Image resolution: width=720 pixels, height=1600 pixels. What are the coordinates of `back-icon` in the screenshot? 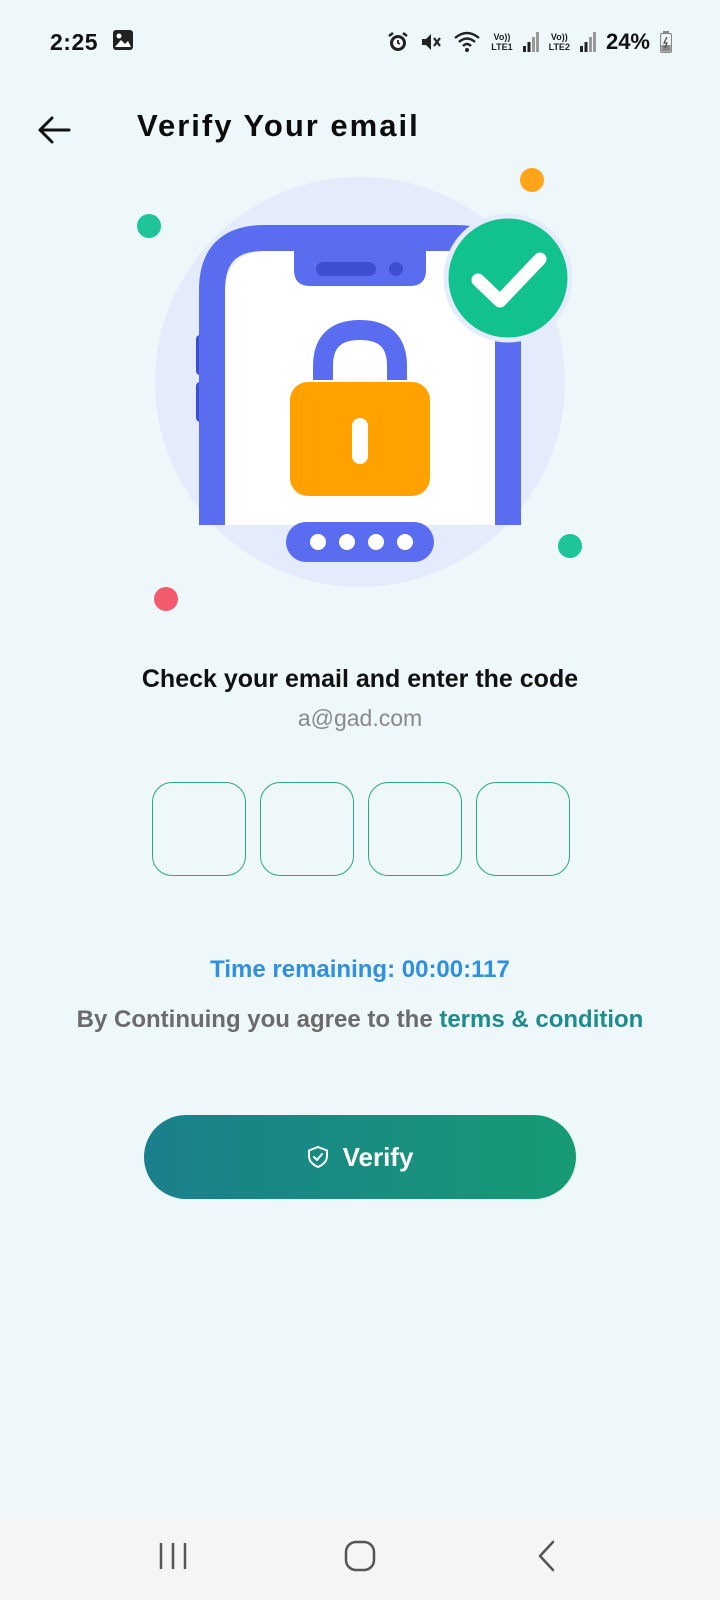 It's located at (546, 1556).